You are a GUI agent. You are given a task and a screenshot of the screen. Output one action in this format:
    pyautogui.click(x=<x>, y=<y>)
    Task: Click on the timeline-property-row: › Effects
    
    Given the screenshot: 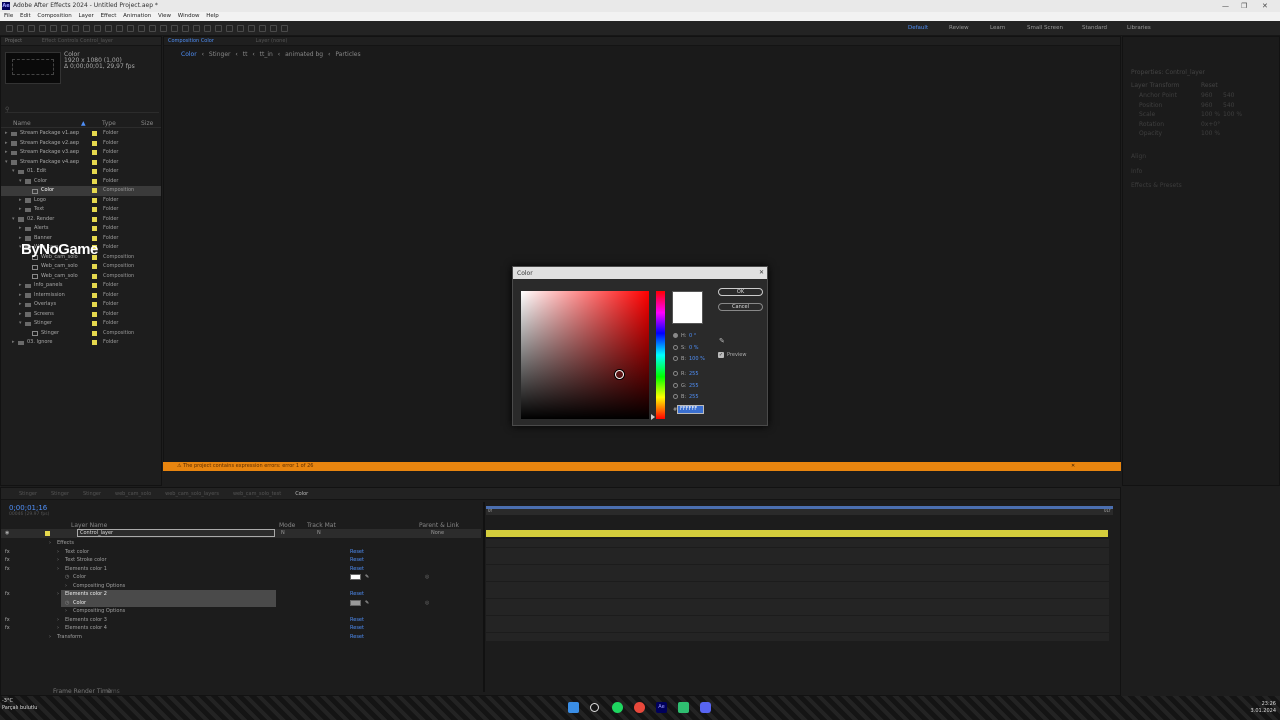 What is the action you would take?
    pyautogui.click(x=241, y=543)
    